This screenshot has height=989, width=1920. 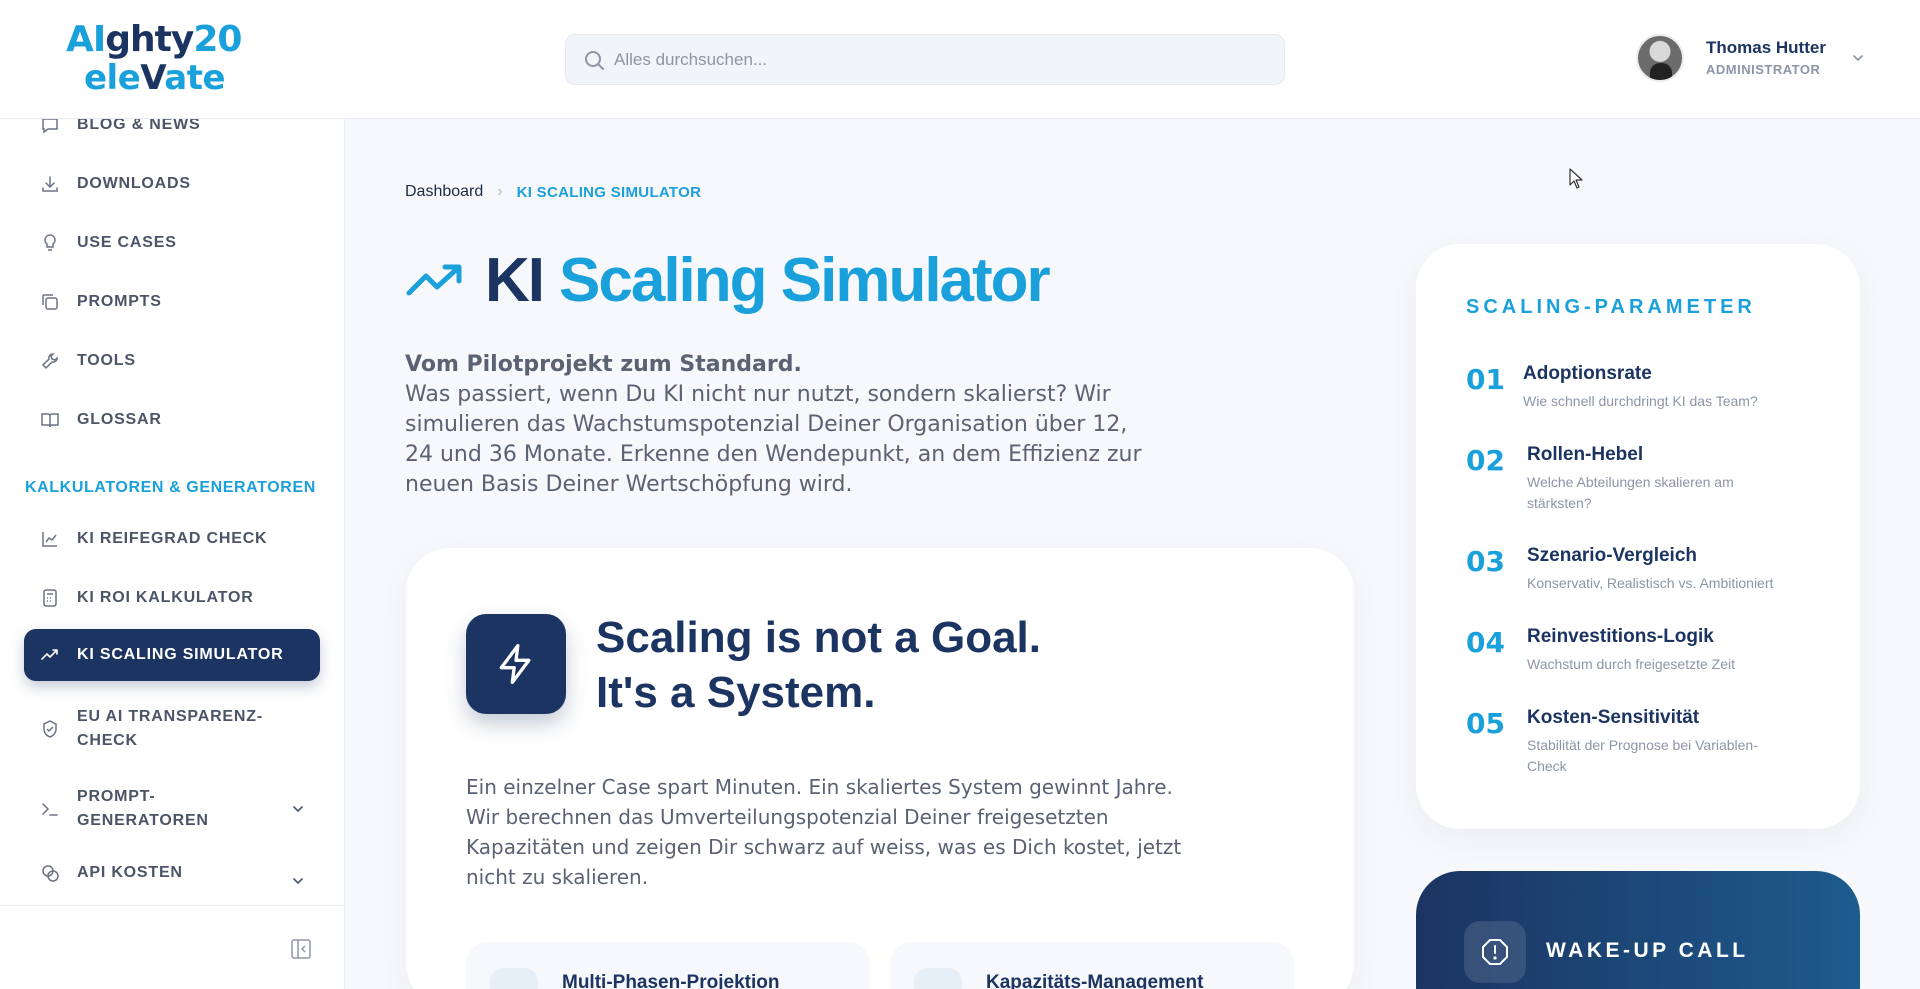 I want to click on logo-part: 20, so click(x=217, y=39).